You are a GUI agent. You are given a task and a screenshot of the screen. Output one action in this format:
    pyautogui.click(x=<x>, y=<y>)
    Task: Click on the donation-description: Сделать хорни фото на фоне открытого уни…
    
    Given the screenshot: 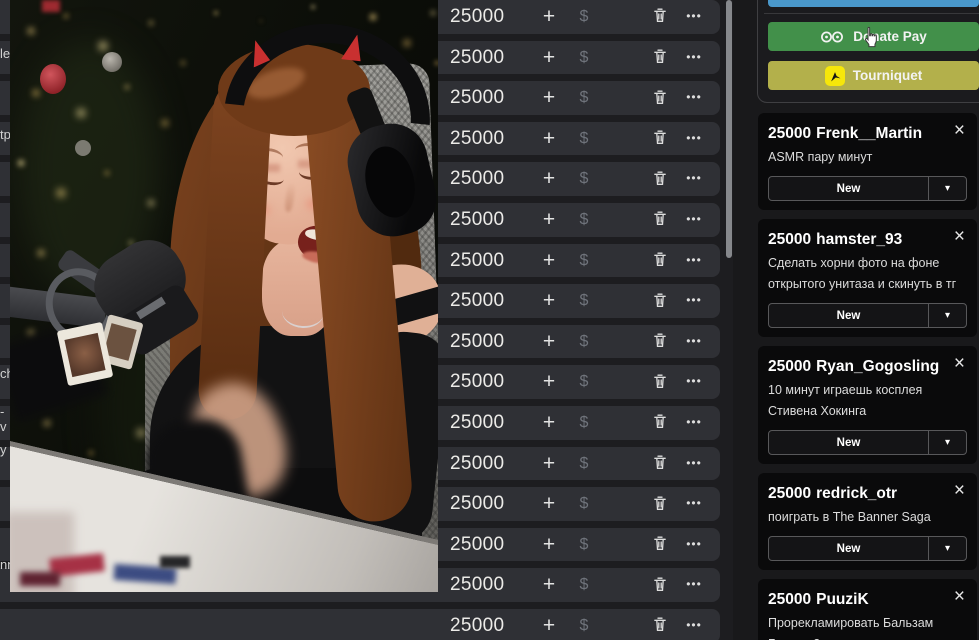 What is the action you would take?
    pyautogui.click(x=862, y=273)
    